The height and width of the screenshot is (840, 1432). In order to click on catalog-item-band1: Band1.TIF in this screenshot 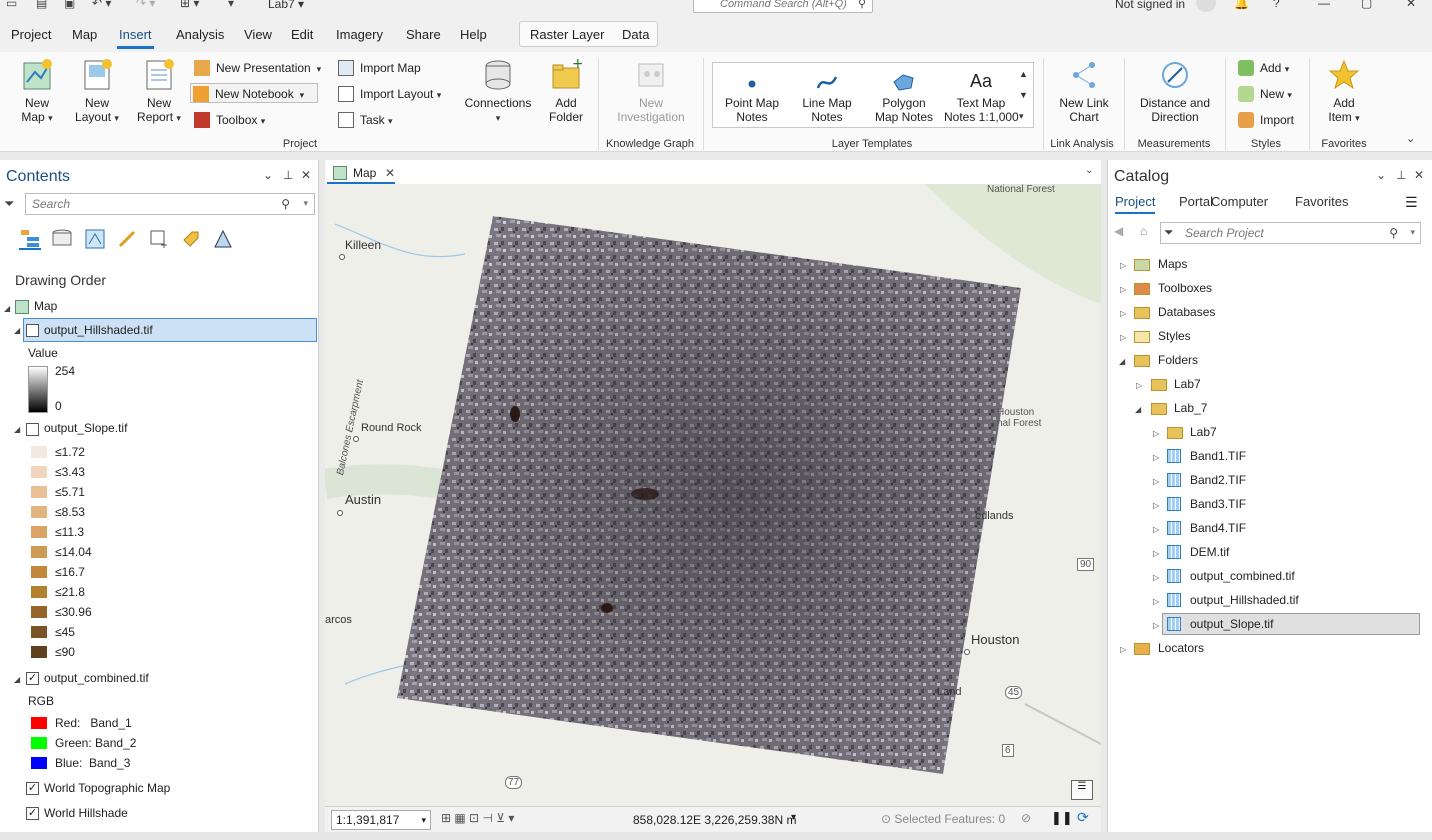, I will do `click(1218, 456)`.